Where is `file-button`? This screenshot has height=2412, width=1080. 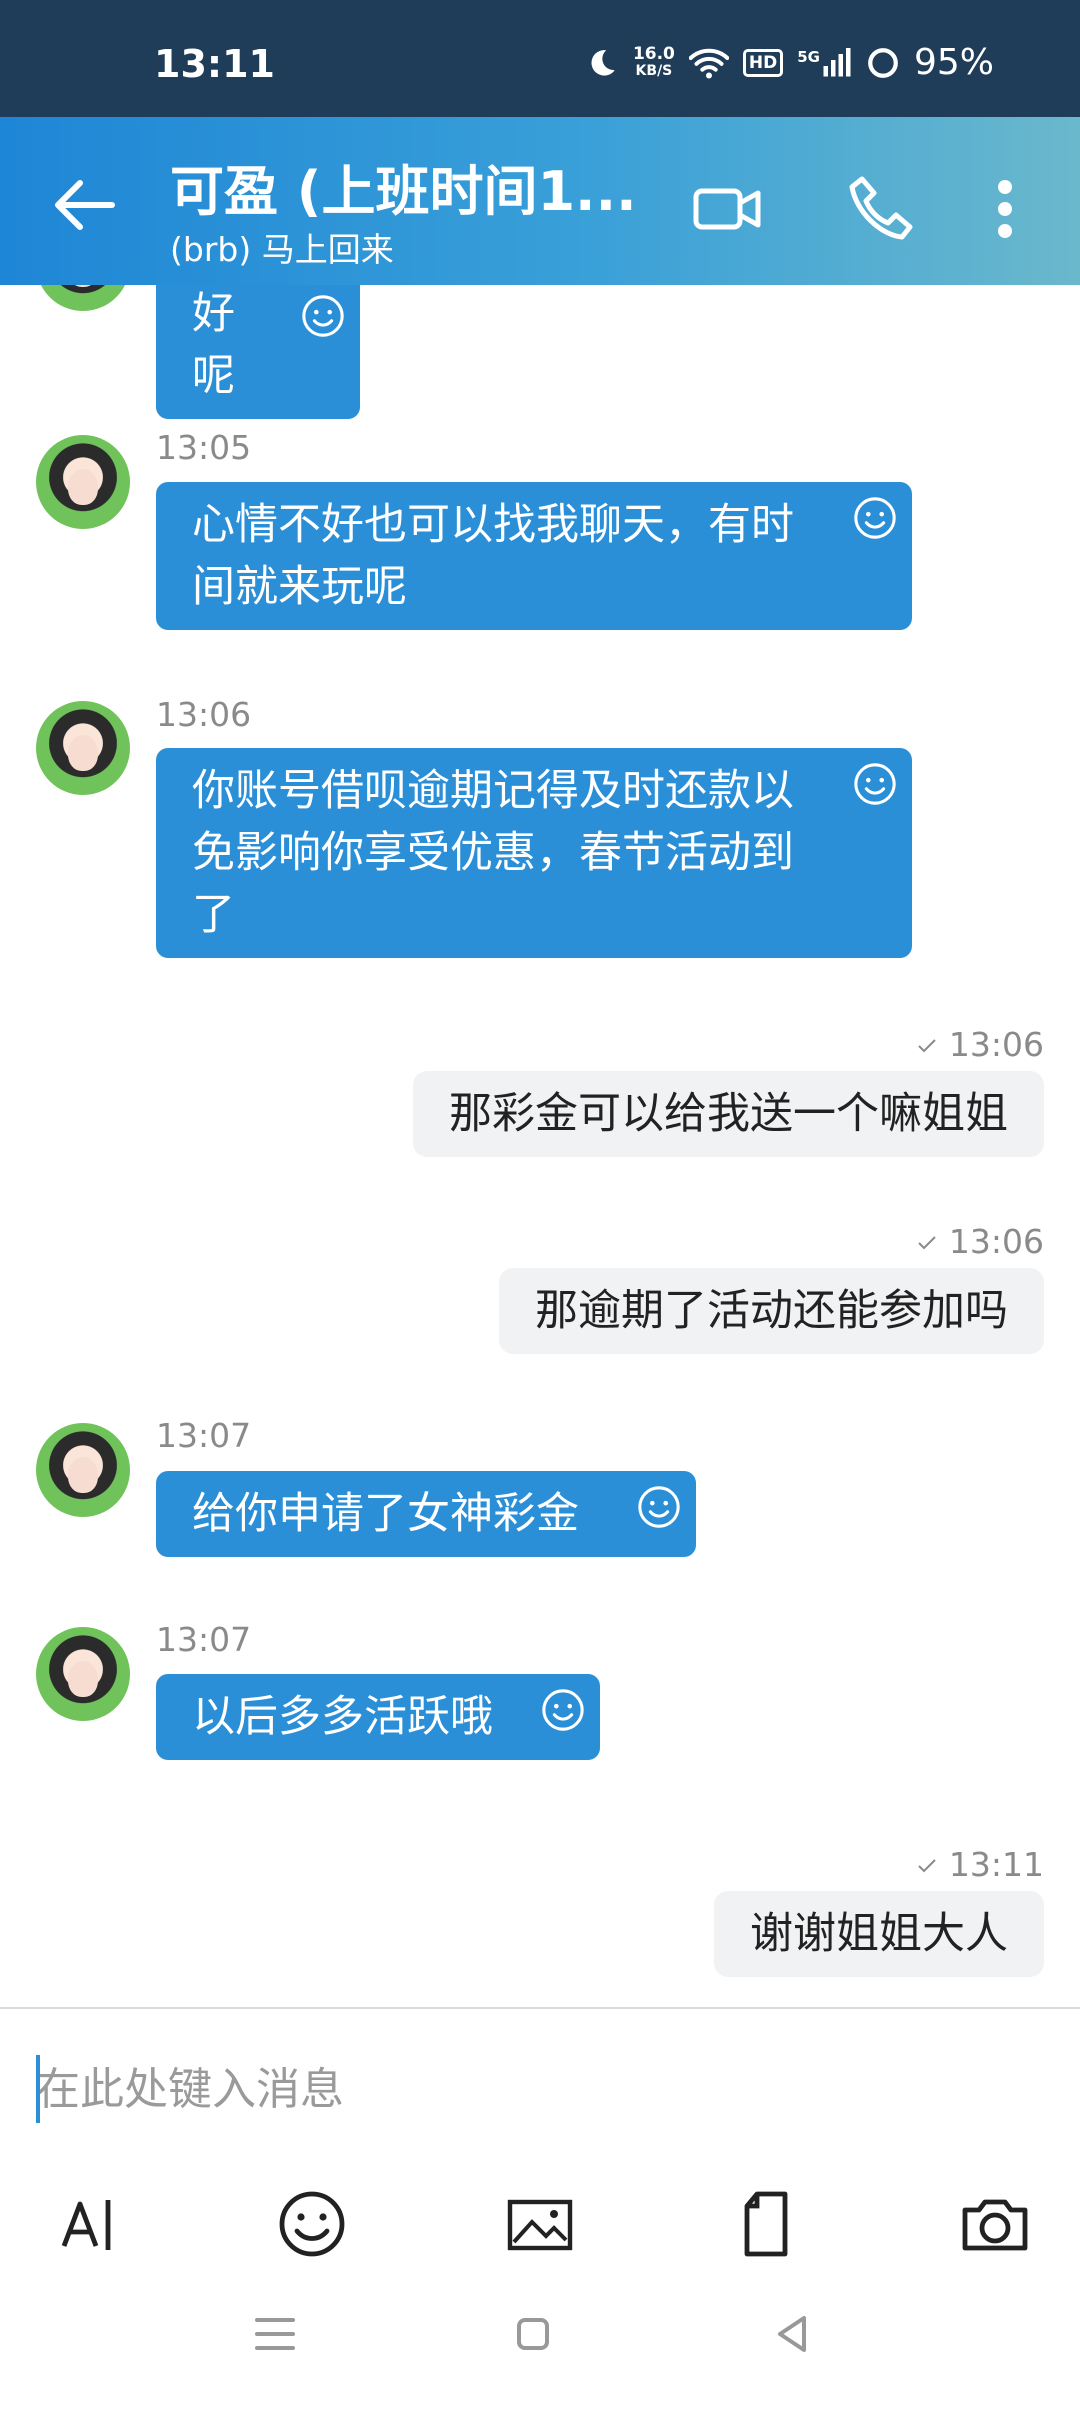
file-button is located at coordinates (767, 2224).